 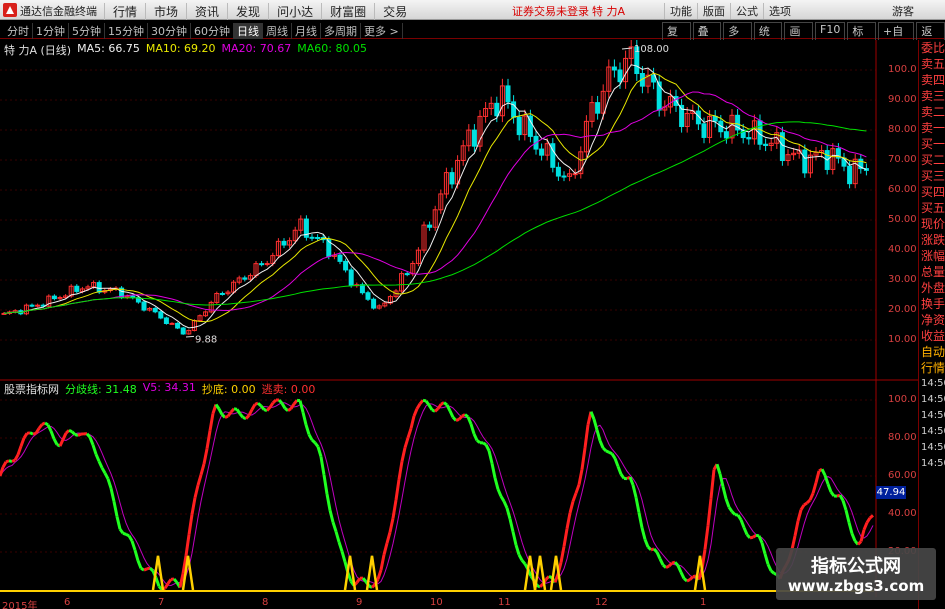 I want to click on tab-60min: 60分钟, so click(x=212, y=31).